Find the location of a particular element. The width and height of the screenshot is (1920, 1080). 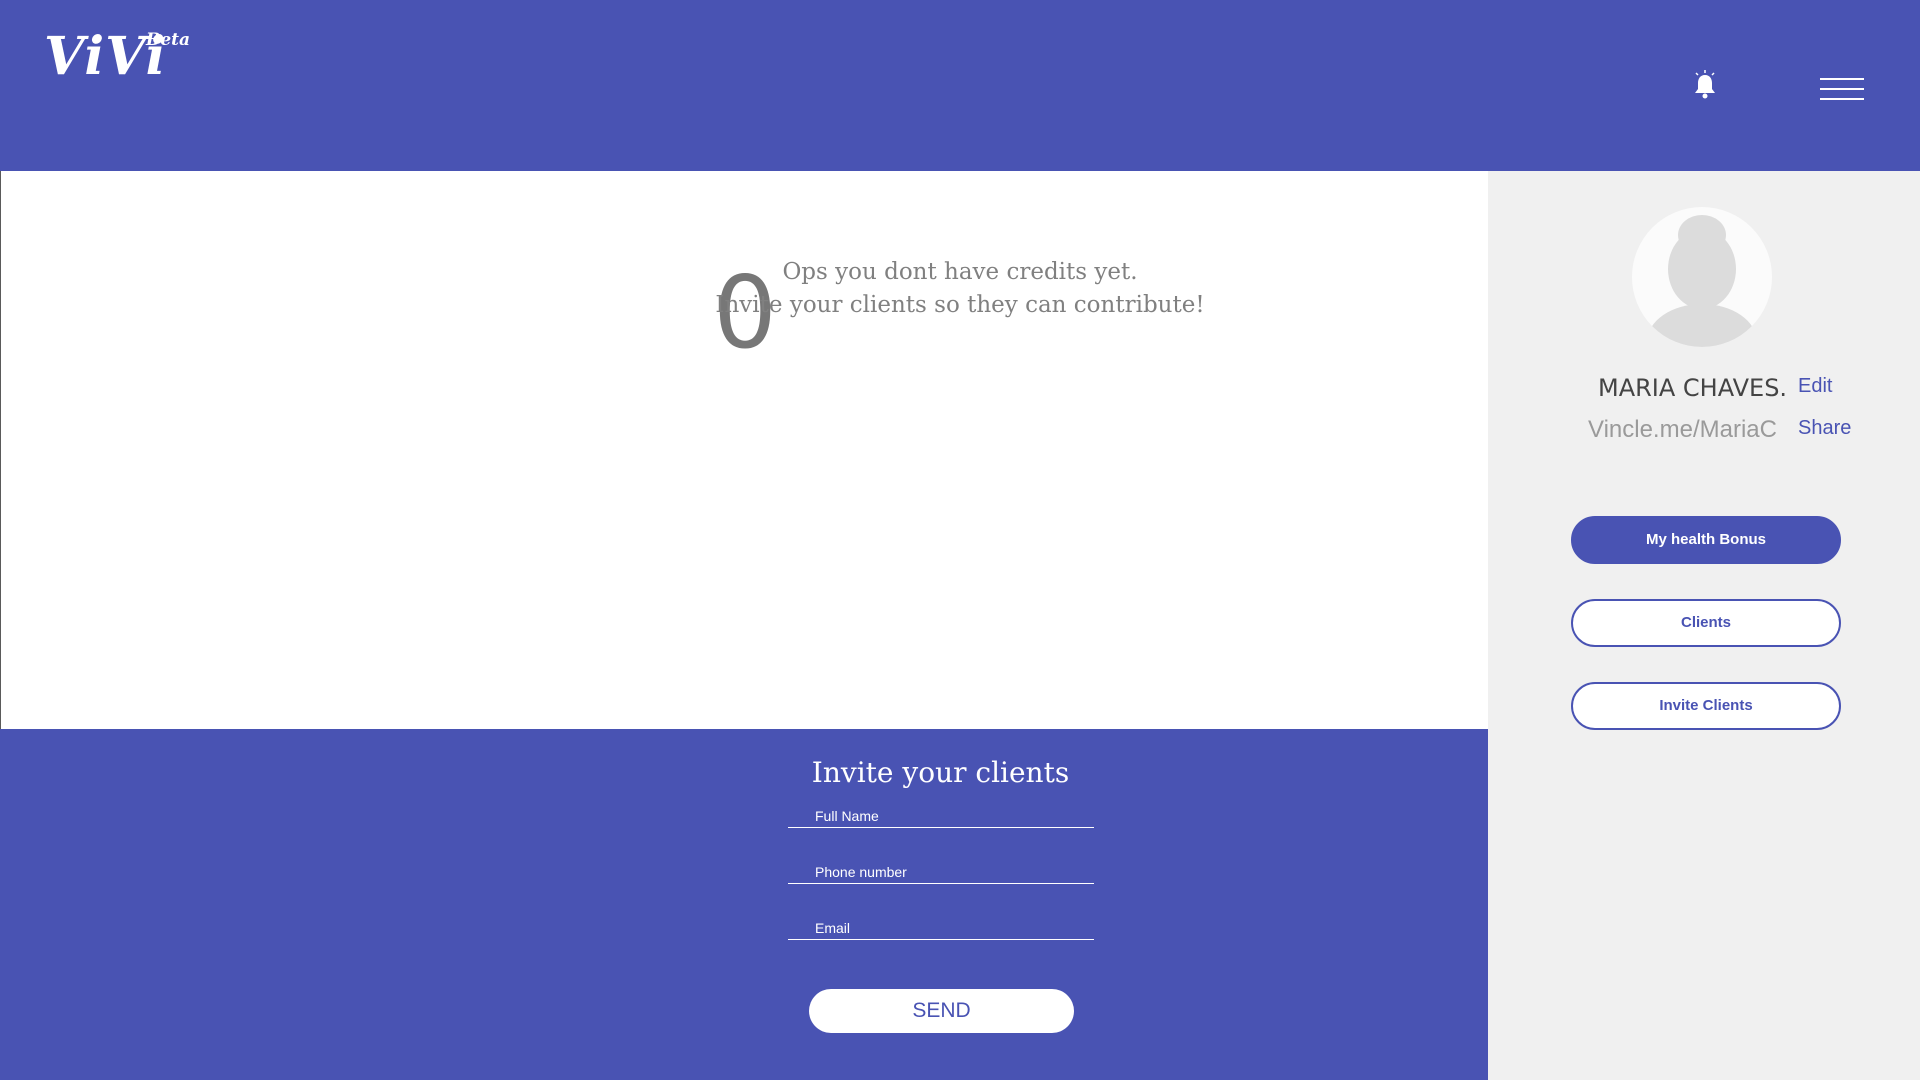

clients-button: Clients is located at coordinates (1706, 623).